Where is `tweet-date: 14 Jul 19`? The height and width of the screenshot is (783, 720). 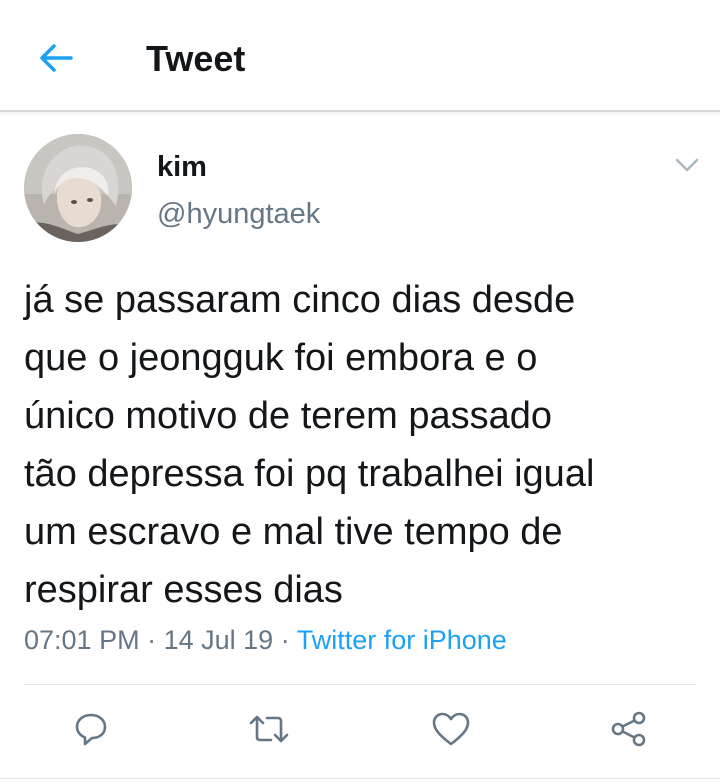 tweet-date: 14 Jul 19 is located at coordinates (218, 640).